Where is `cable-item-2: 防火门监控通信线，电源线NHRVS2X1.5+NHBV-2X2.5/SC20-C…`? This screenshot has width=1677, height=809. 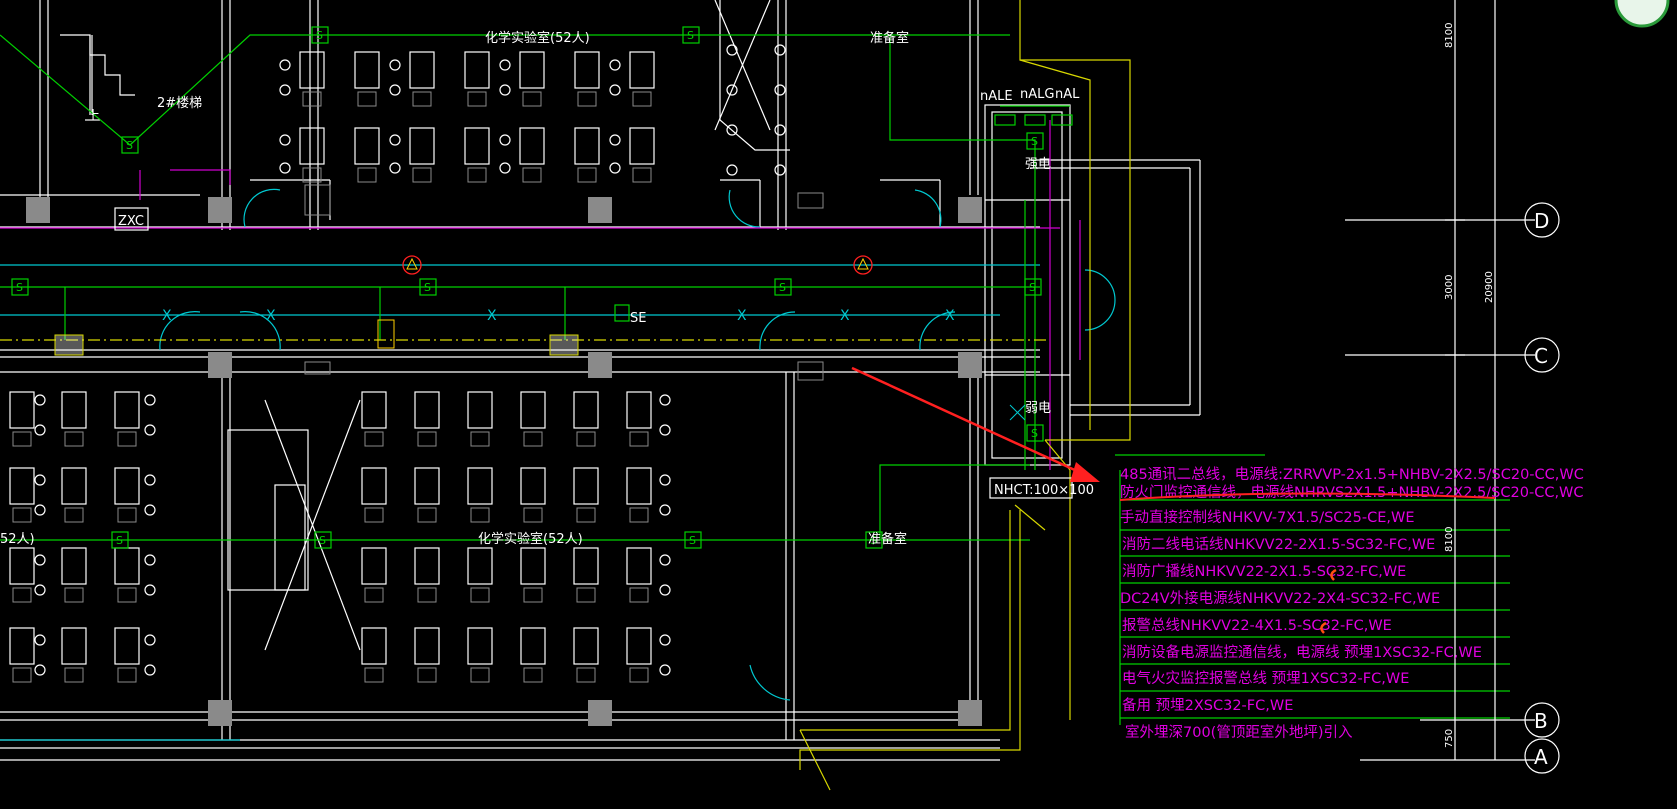 cable-item-2: 防火门监控通信线，电源线NHRVS2X1.5+NHBV-2X2.5/SC20-C… is located at coordinates (1352, 492).